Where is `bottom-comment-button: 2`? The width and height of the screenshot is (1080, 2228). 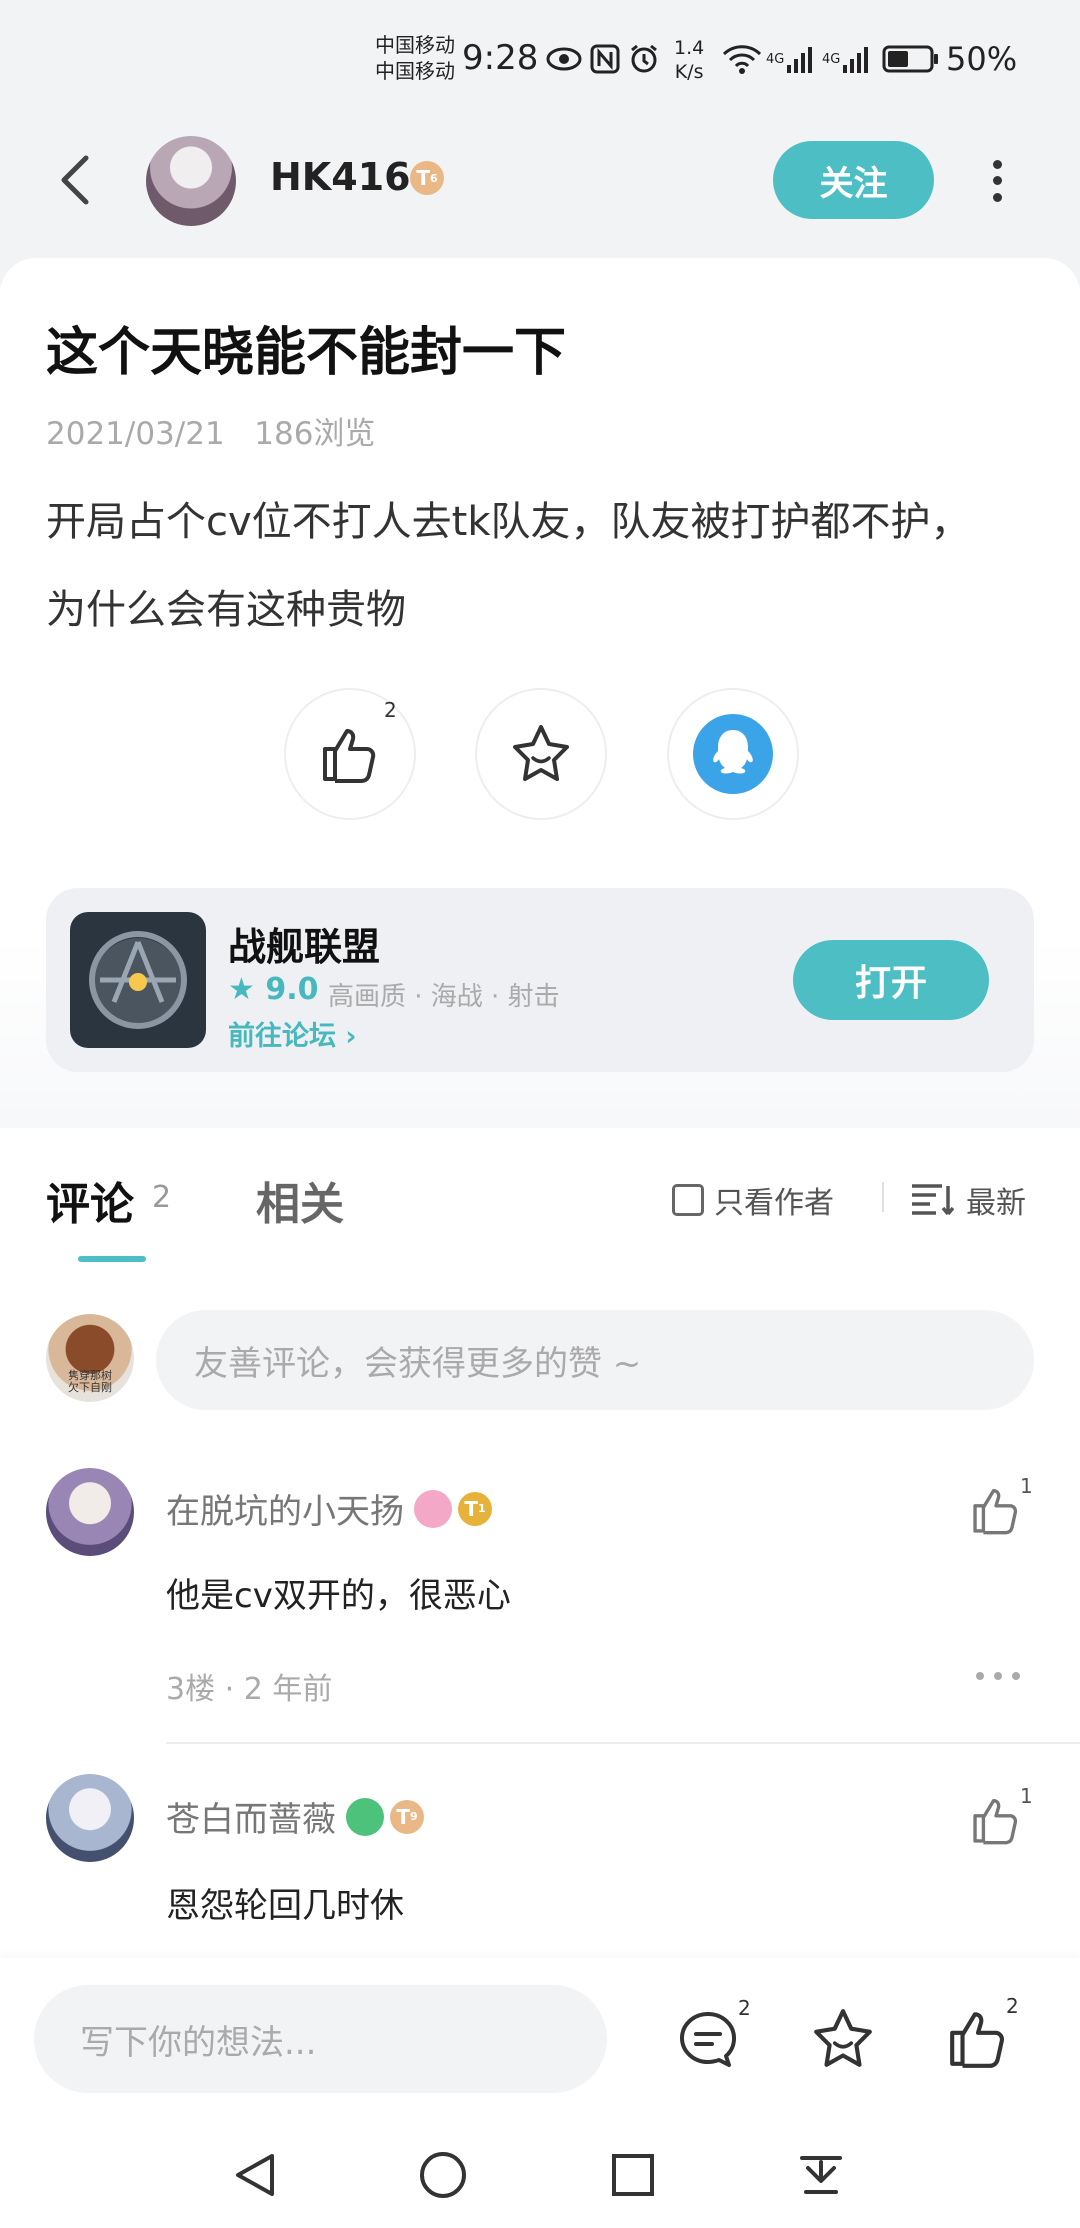 bottom-comment-button: 2 is located at coordinates (713, 2037).